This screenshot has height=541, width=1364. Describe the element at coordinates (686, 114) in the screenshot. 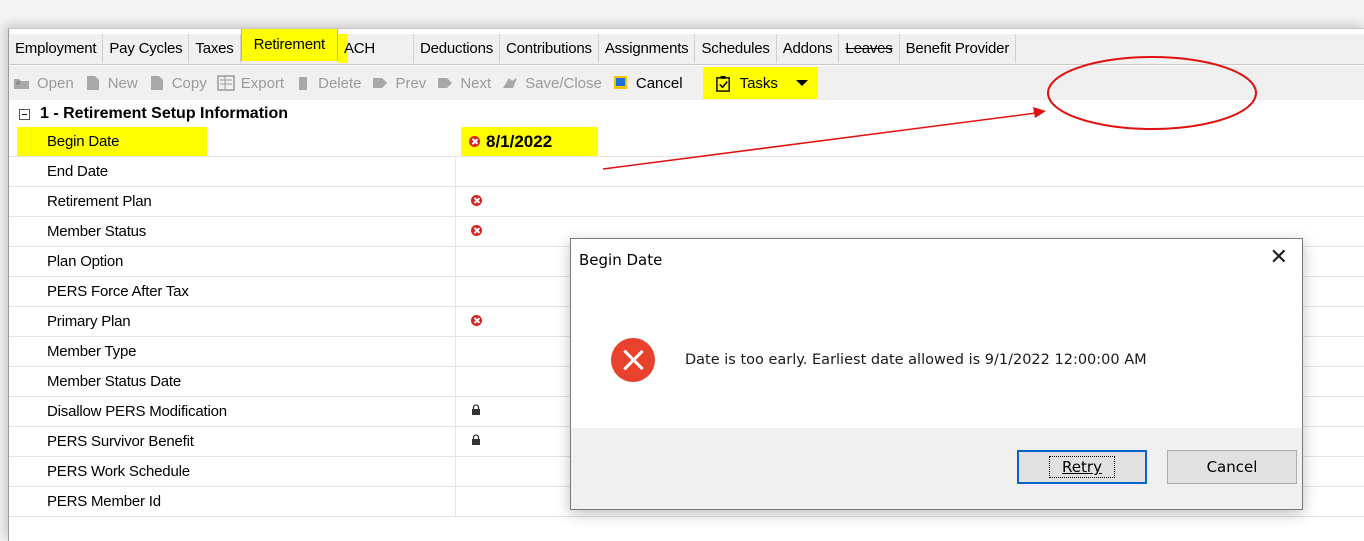

I see `section-header: 1 - Retirement Setup Information` at that location.